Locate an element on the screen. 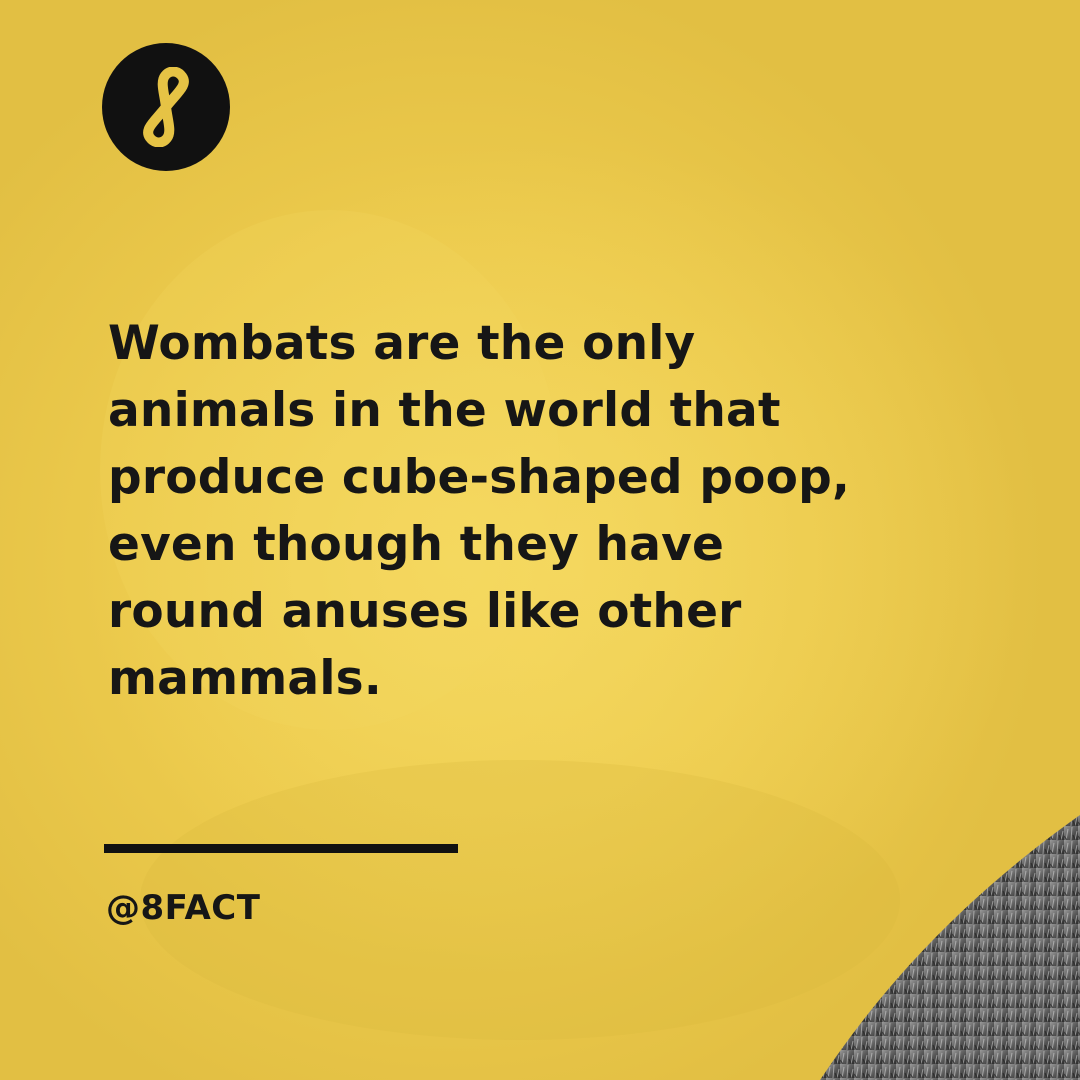 The width and height of the screenshot is (1080, 1080). fact-line: mammals. is located at coordinates (245, 678).